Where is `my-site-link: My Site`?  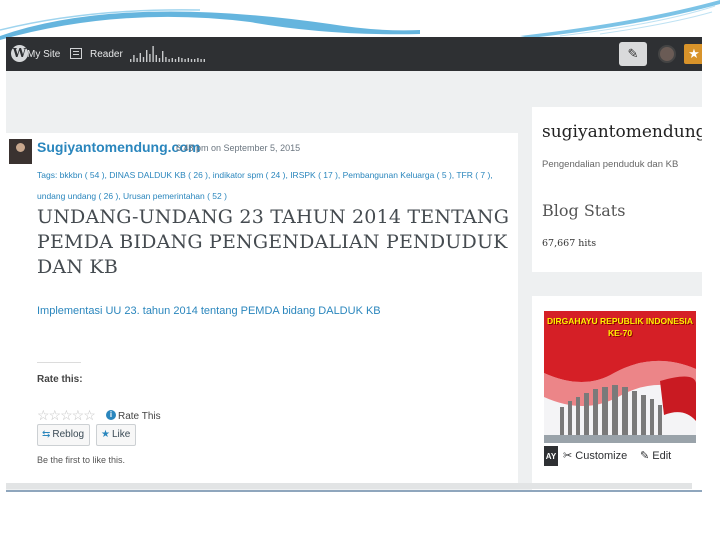 my-site-link: My Site is located at coordinates (43, 54).